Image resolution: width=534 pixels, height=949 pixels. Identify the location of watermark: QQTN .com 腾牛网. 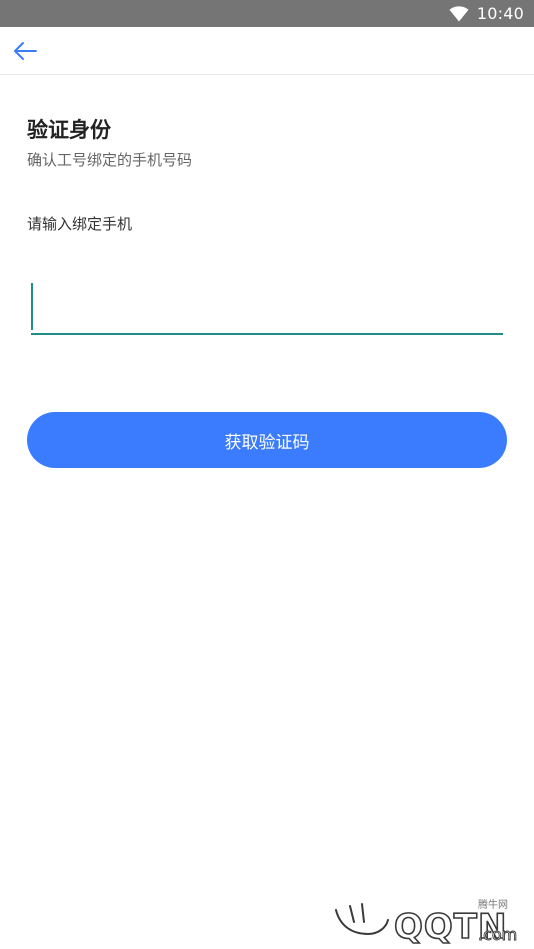
(428, 920).